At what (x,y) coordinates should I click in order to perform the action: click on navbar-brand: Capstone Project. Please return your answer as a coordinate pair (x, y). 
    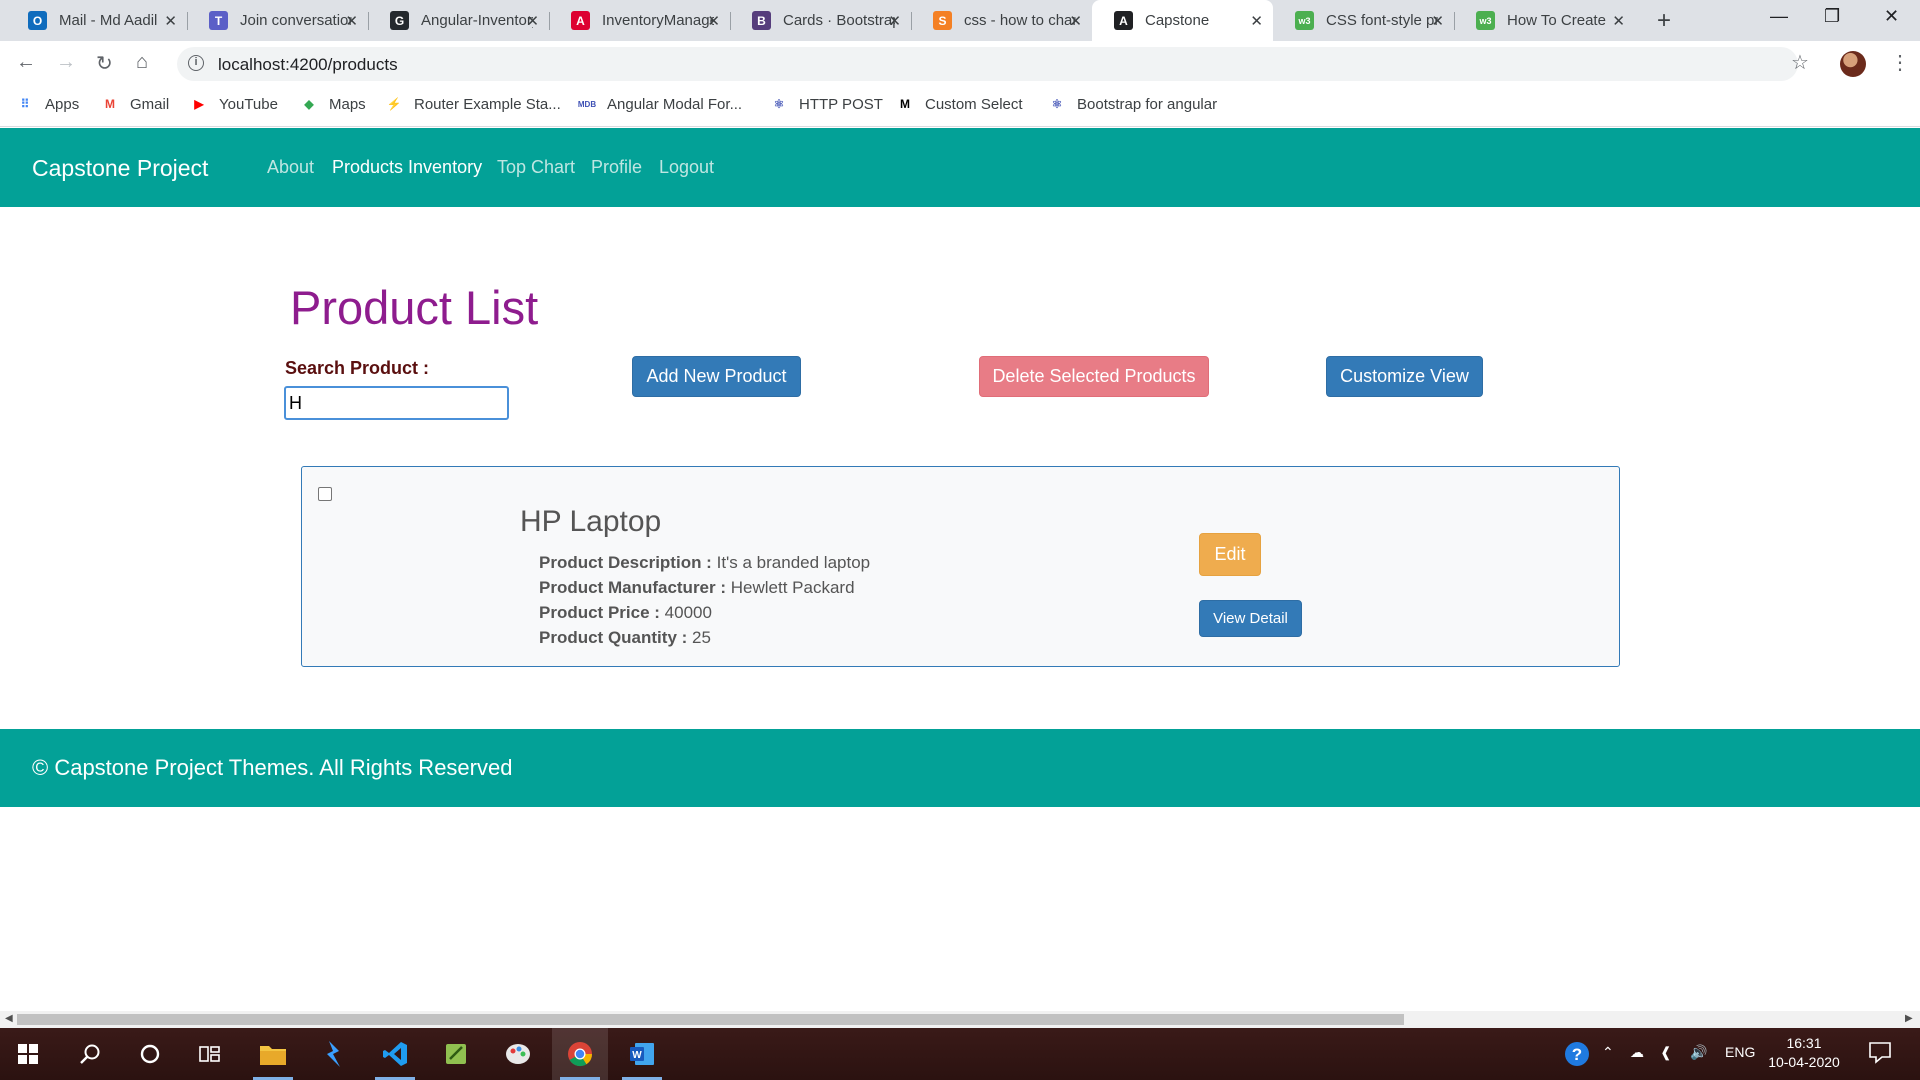
    Looking at the image, I should click on (120, 168).